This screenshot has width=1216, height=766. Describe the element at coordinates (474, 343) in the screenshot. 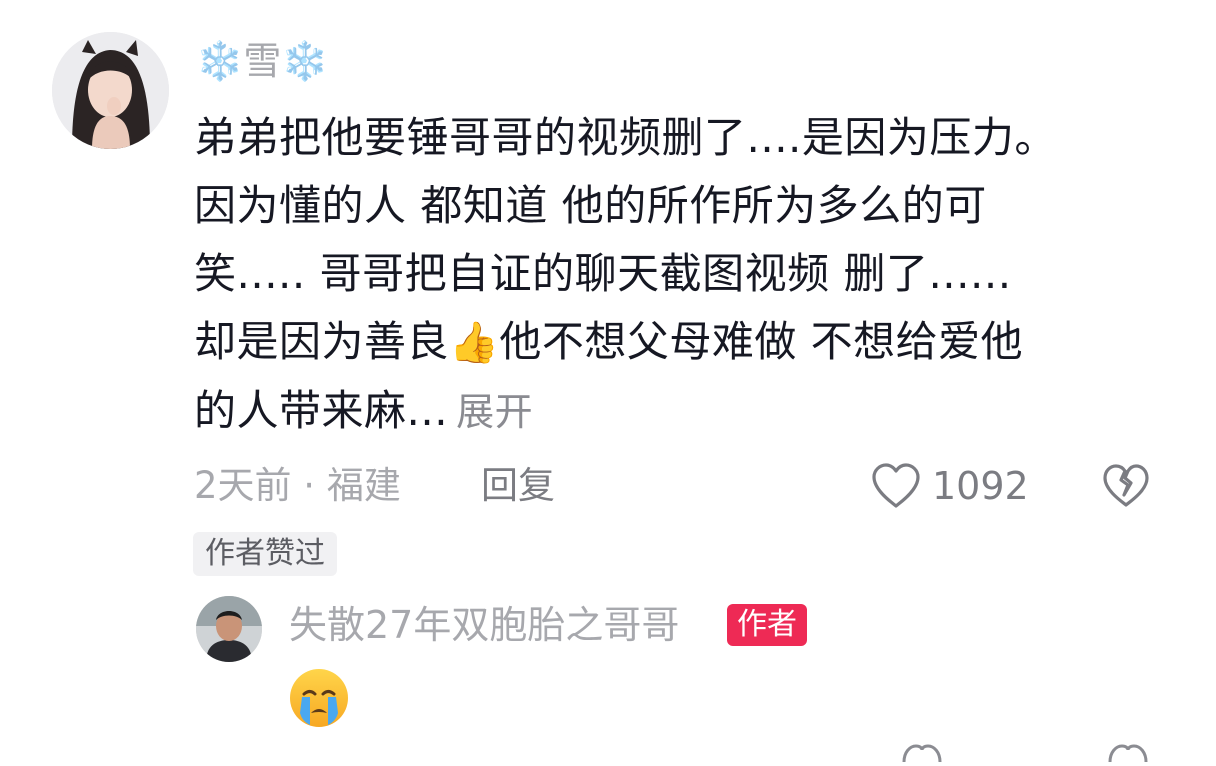

I see `thumbs-up-icon: 👍` at that location.